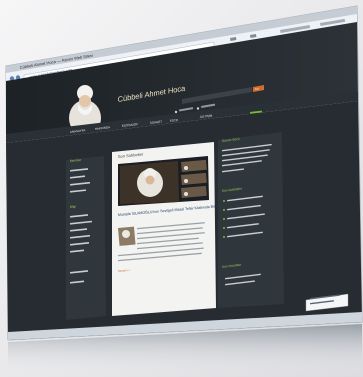 Image resolution: width=363 pixels, height=377 pixels. I want to click on article-thumbnail, so click(127, 236).